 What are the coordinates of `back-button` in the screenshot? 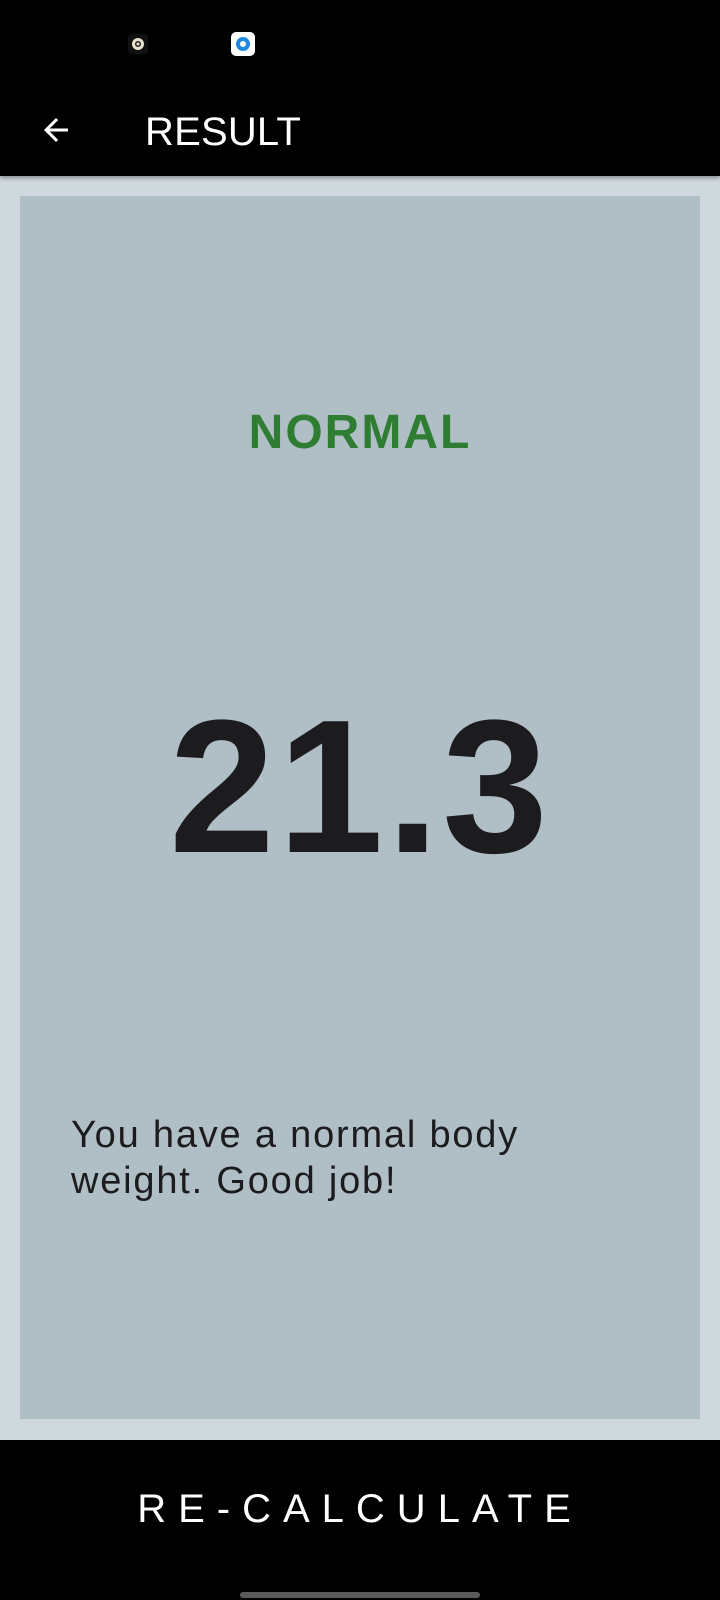 It's located at (56, 132).